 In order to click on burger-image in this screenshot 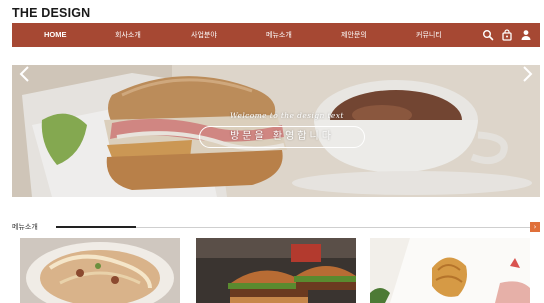, I will do `click(276, 270)`.